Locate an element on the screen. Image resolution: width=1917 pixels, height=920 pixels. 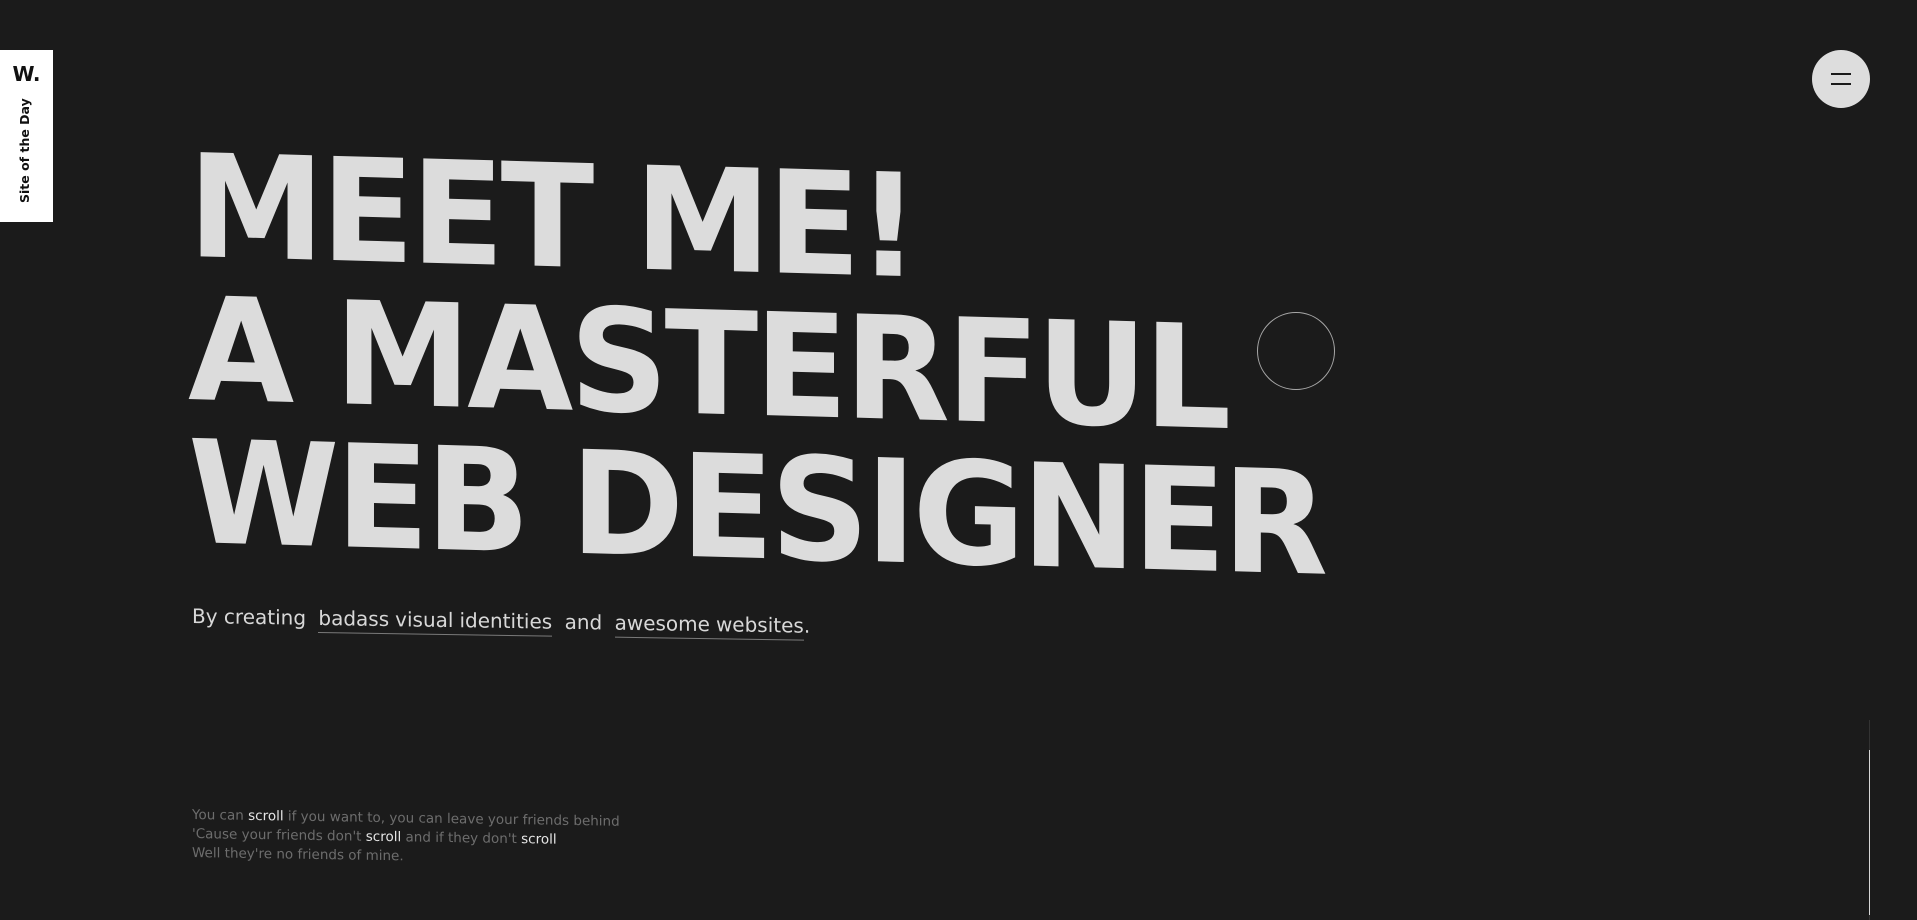
lyrics-text: and if they don't is located at coordinates (461, 838).